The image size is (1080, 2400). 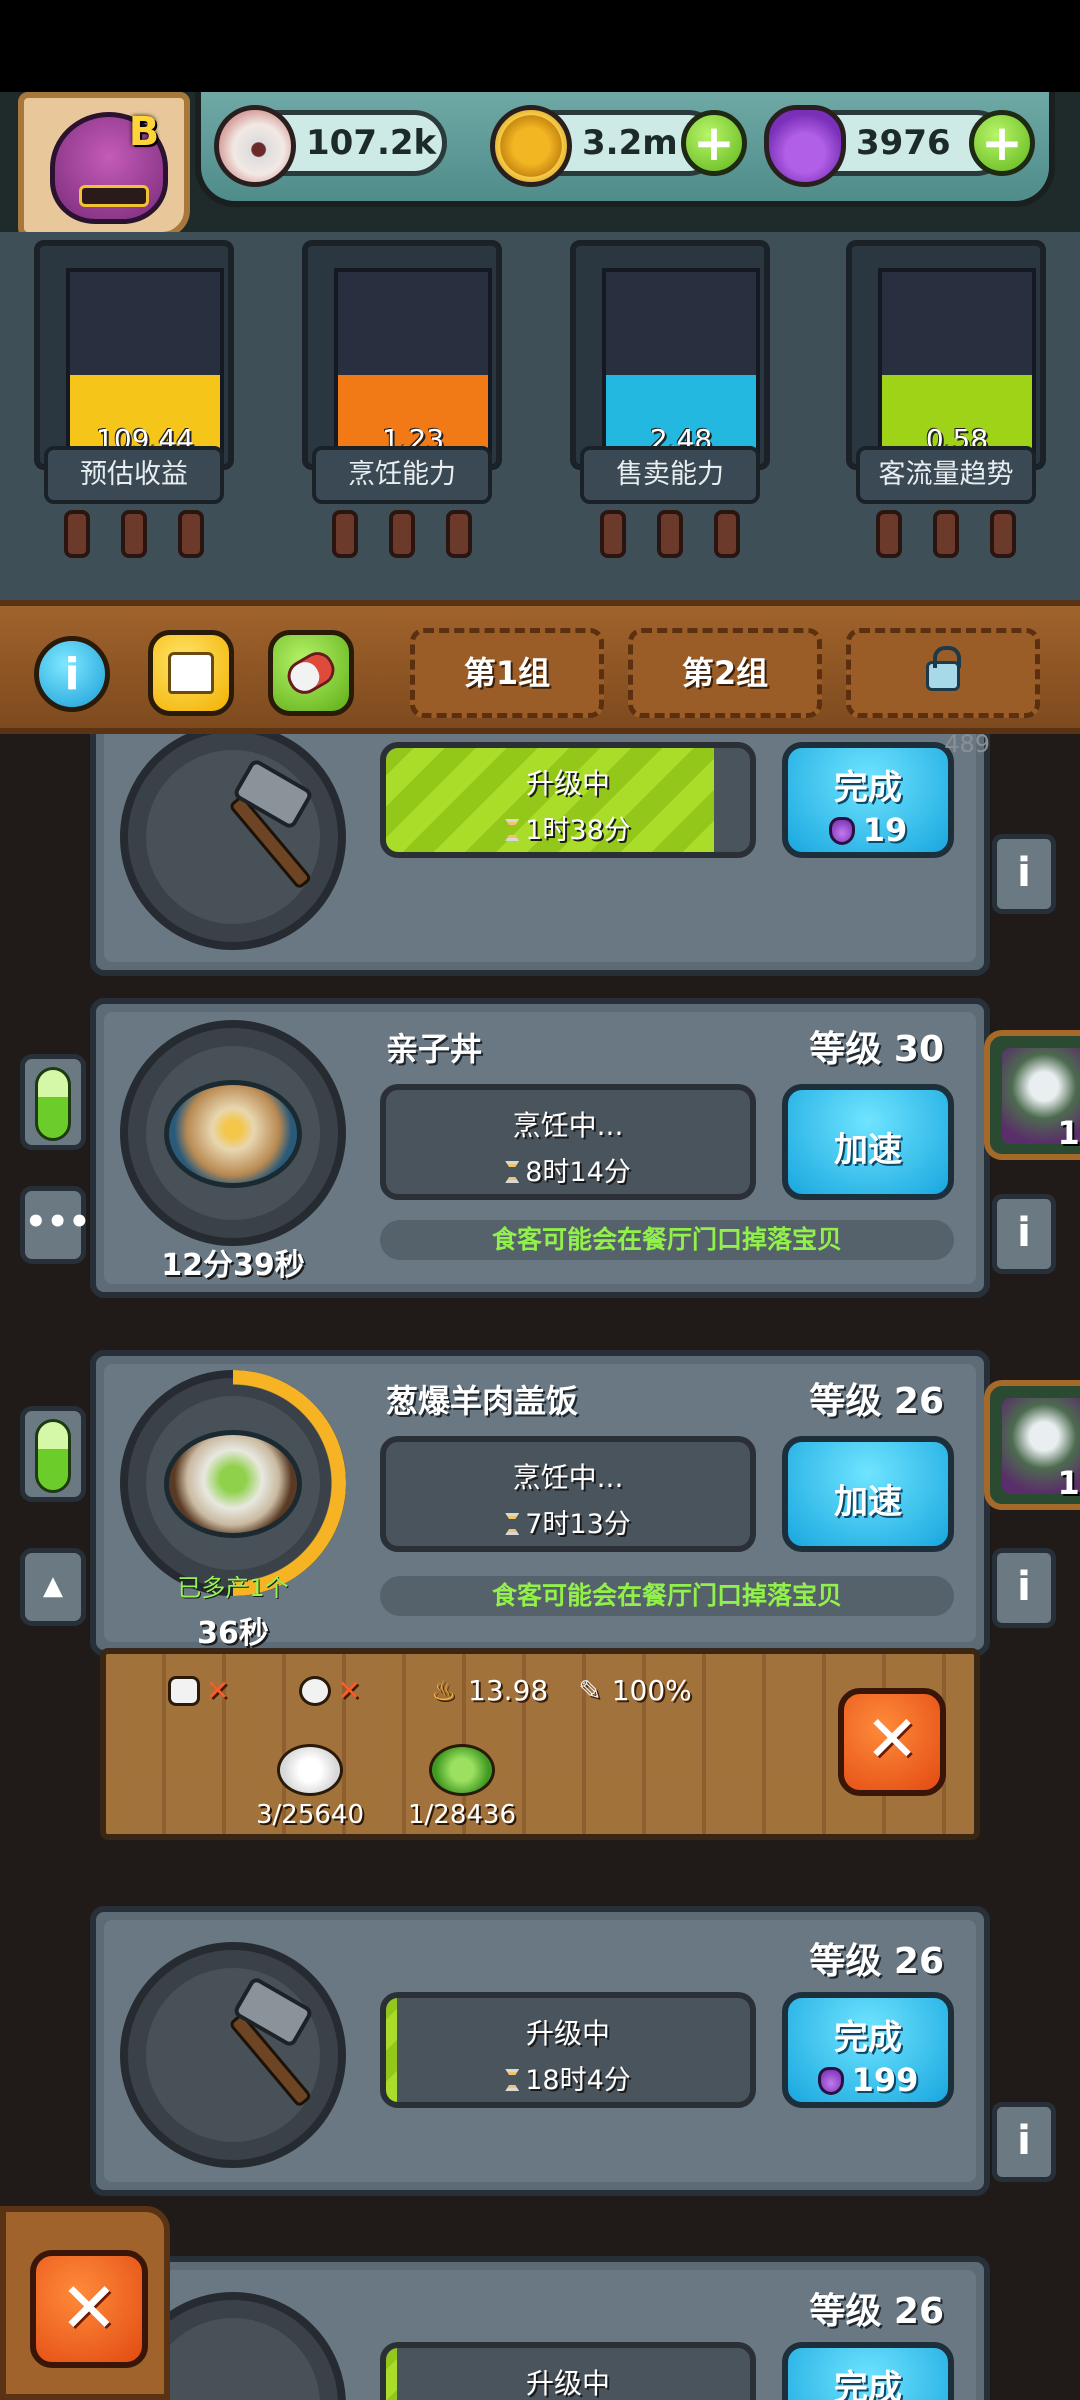 What do you see at coordinates (868, 830) in the screenshot?
I see `cost-row: 19` at bounding box center [868, 830].